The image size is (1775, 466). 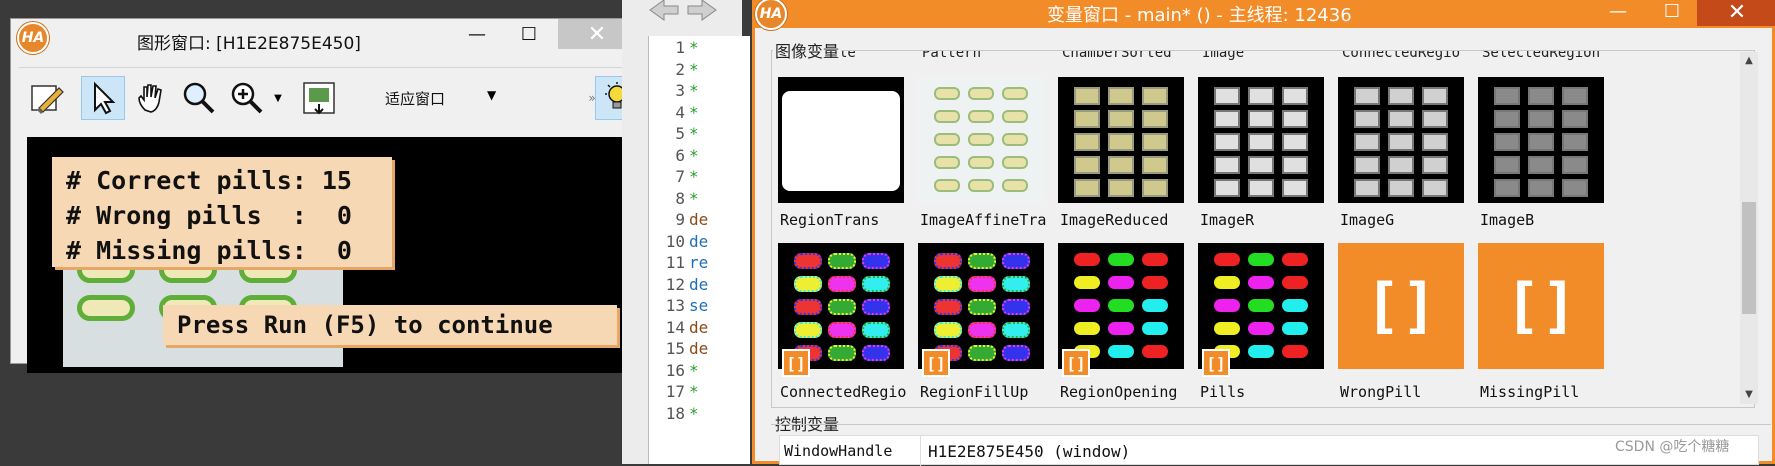 I want to click on iconic-variable-tile: [] WrongPill, so click(x=1401, y=319).